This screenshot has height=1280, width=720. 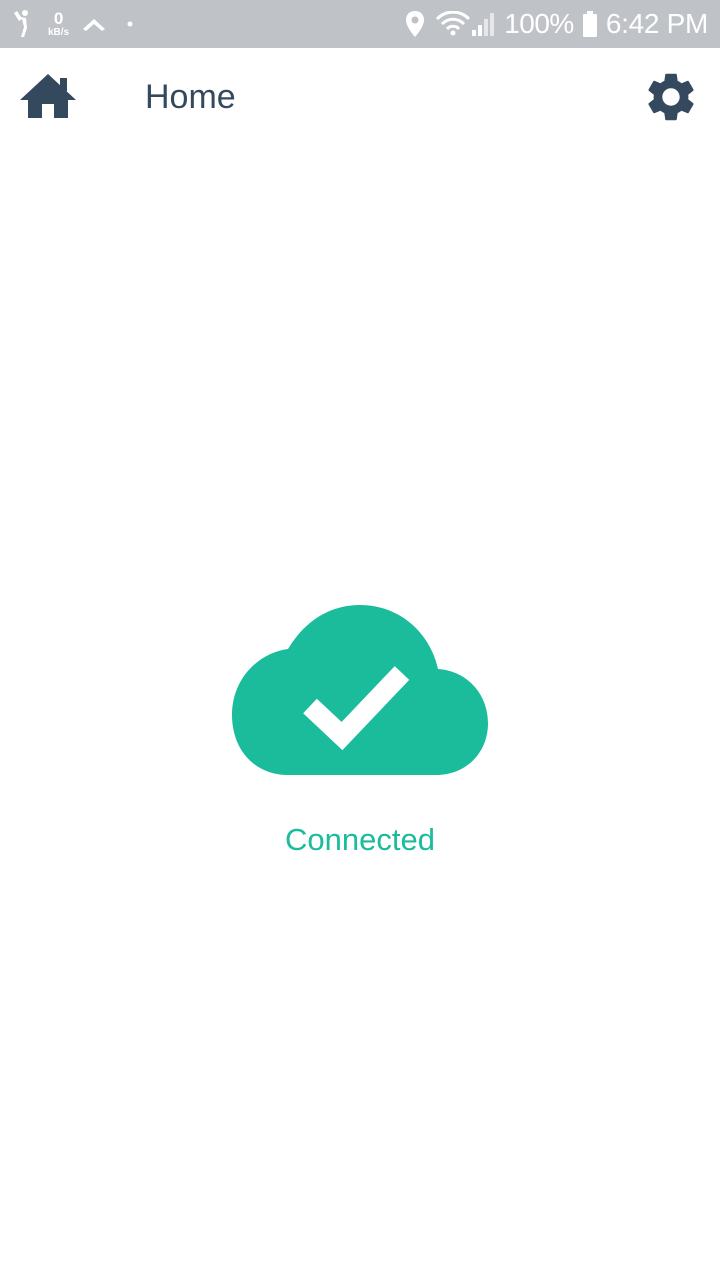 What do you see at coordinates (48, 97) in the screenshot?
I see `home-button` at bounding box center [48, 97].